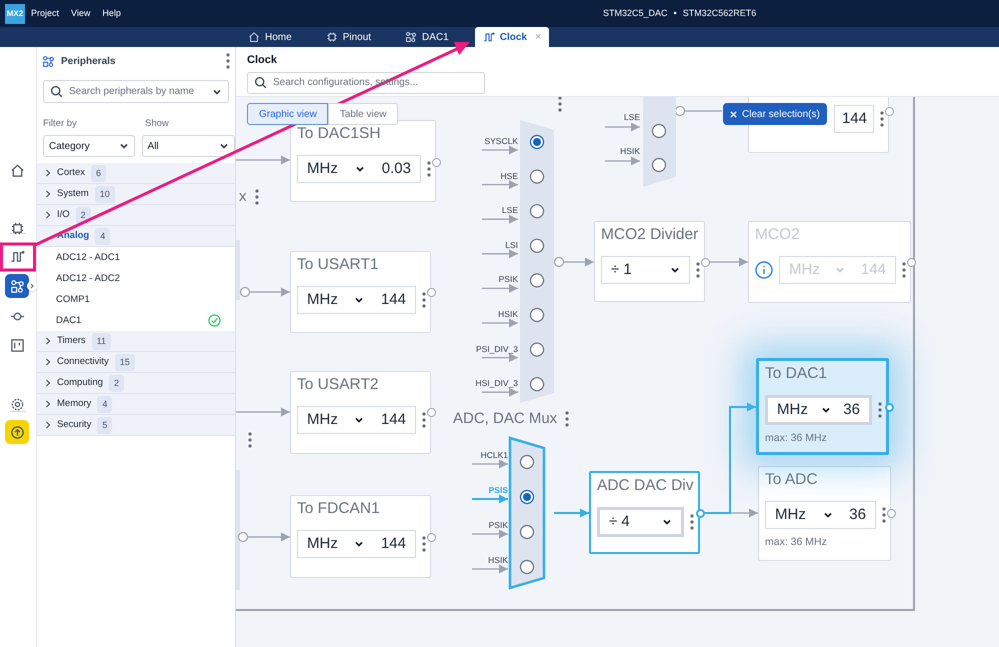 This screenshot has width=999, height=647. What do you see at coordinates (505, 419) in the screenshot?
I see `mux-title: ADC, DAC Mux` at bounding box center [505, 419].